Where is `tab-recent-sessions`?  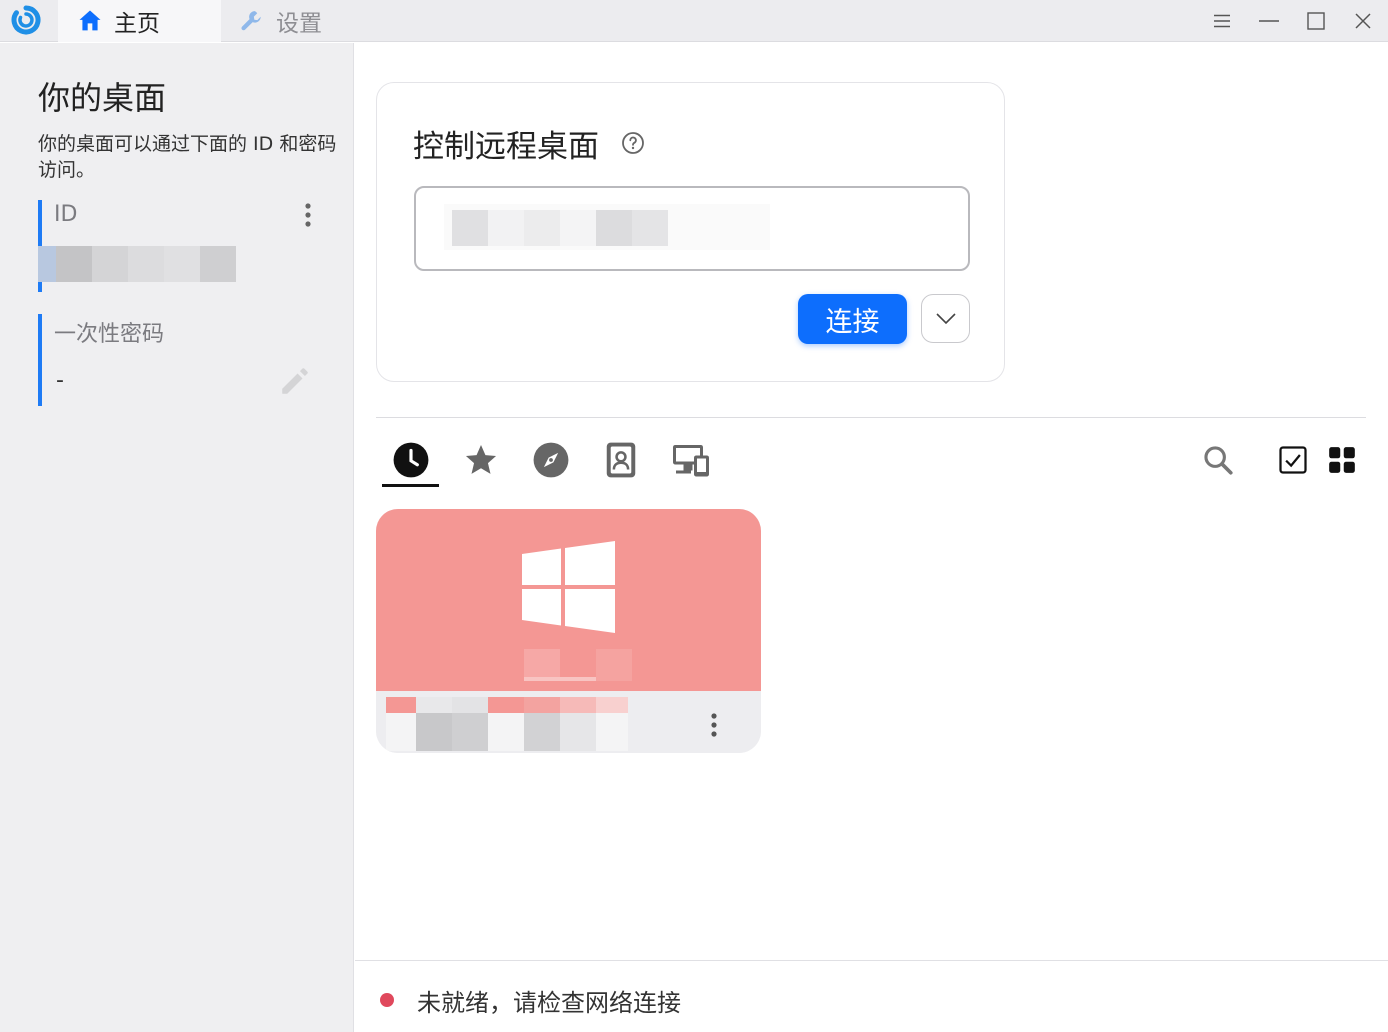 tab-recent-sessions is located at coordinates (411, 460).